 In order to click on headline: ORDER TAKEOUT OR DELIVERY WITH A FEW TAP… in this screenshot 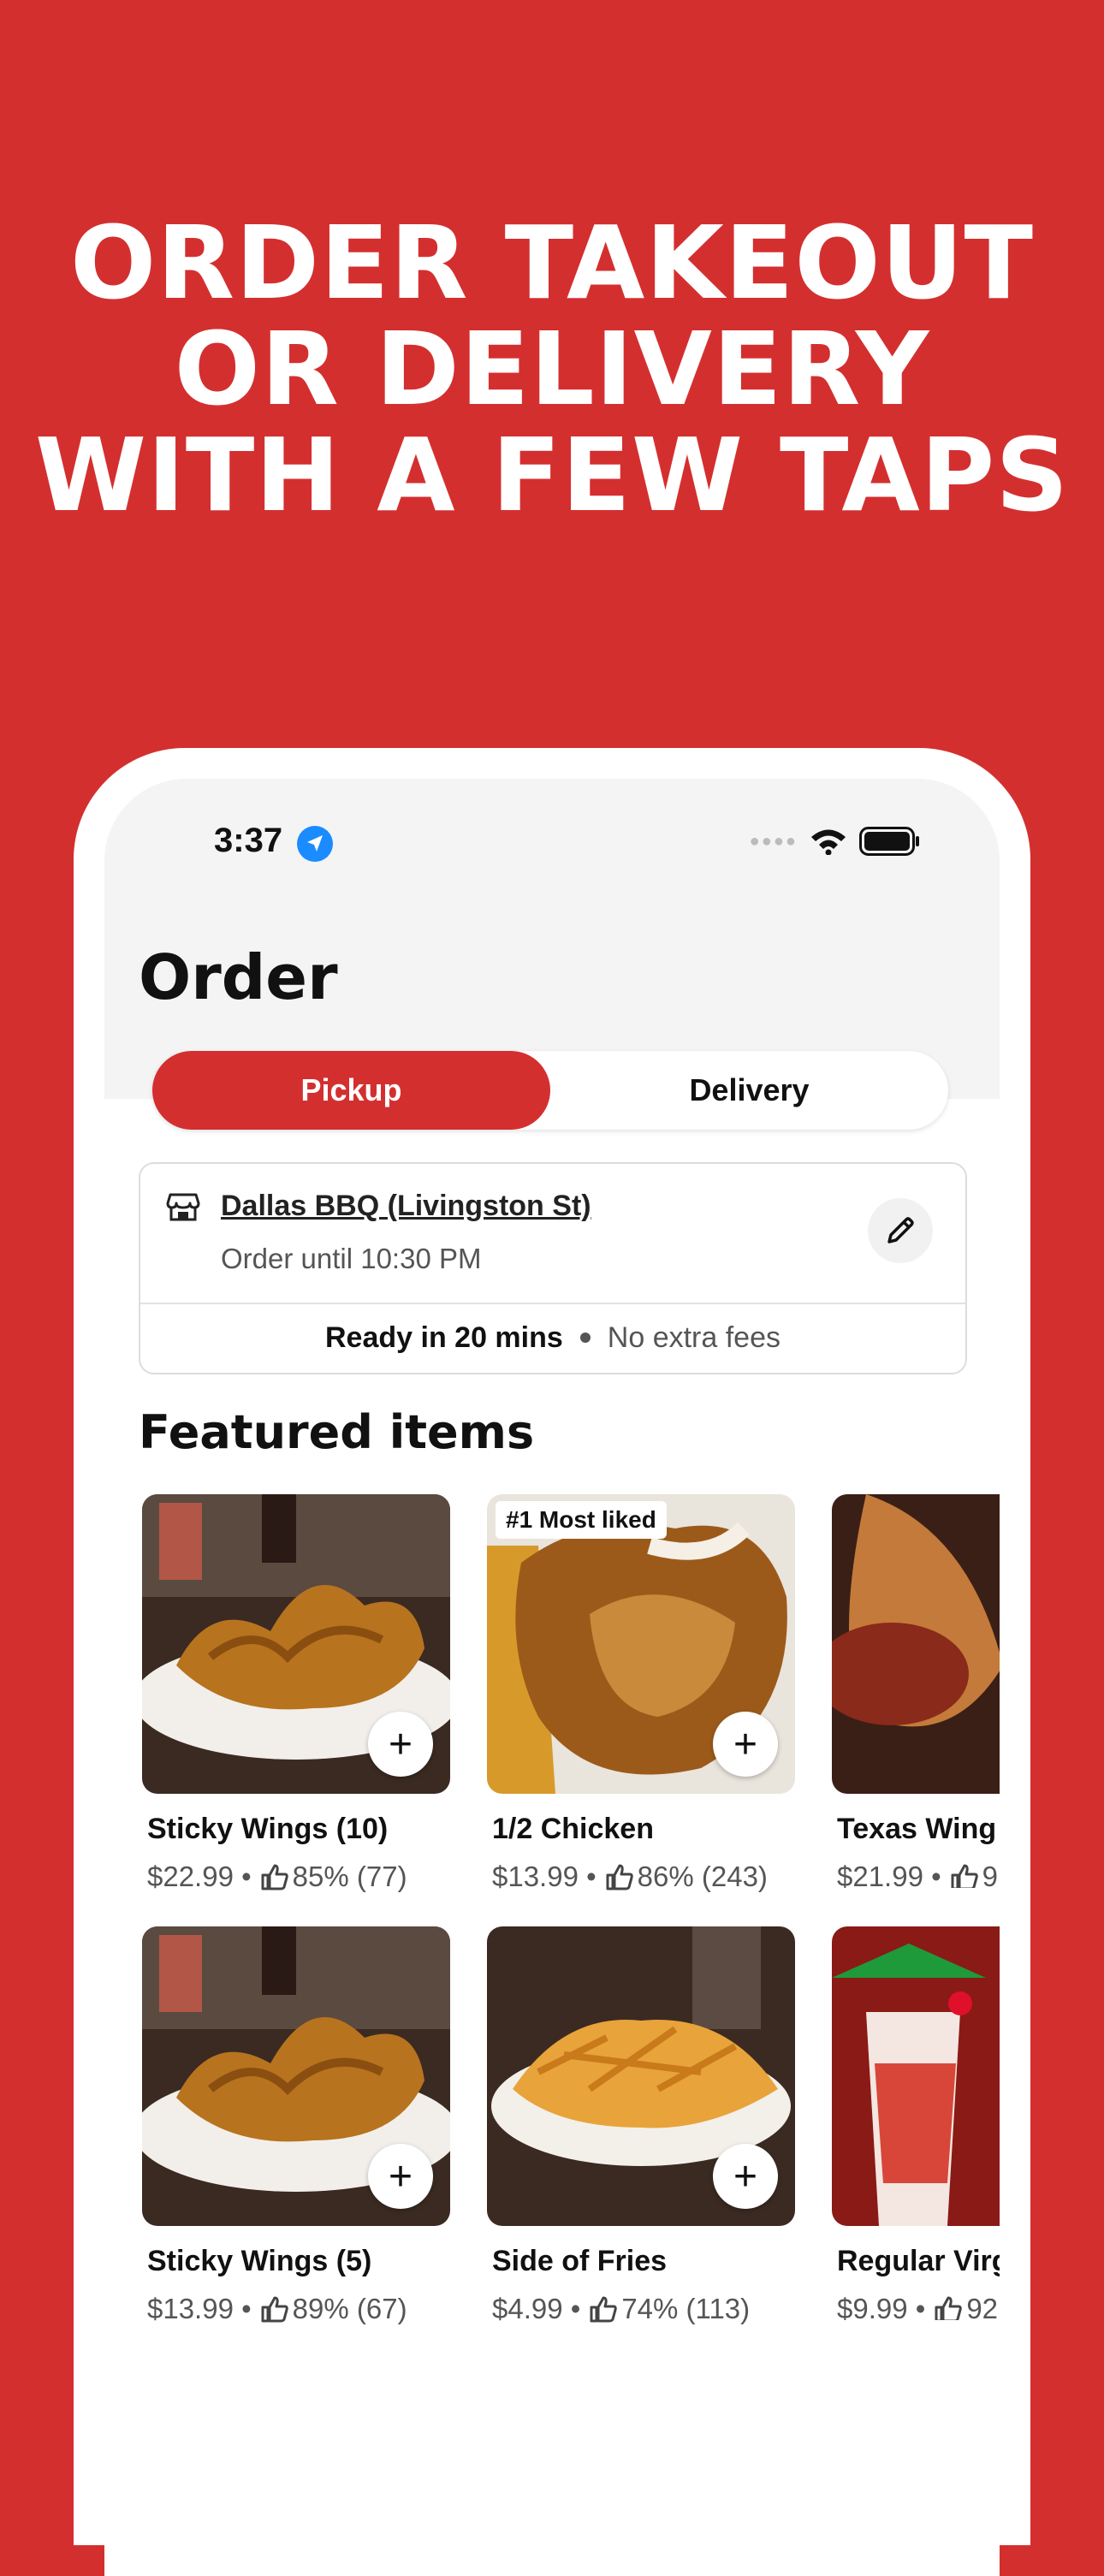, I will do `click(552, 369)`.